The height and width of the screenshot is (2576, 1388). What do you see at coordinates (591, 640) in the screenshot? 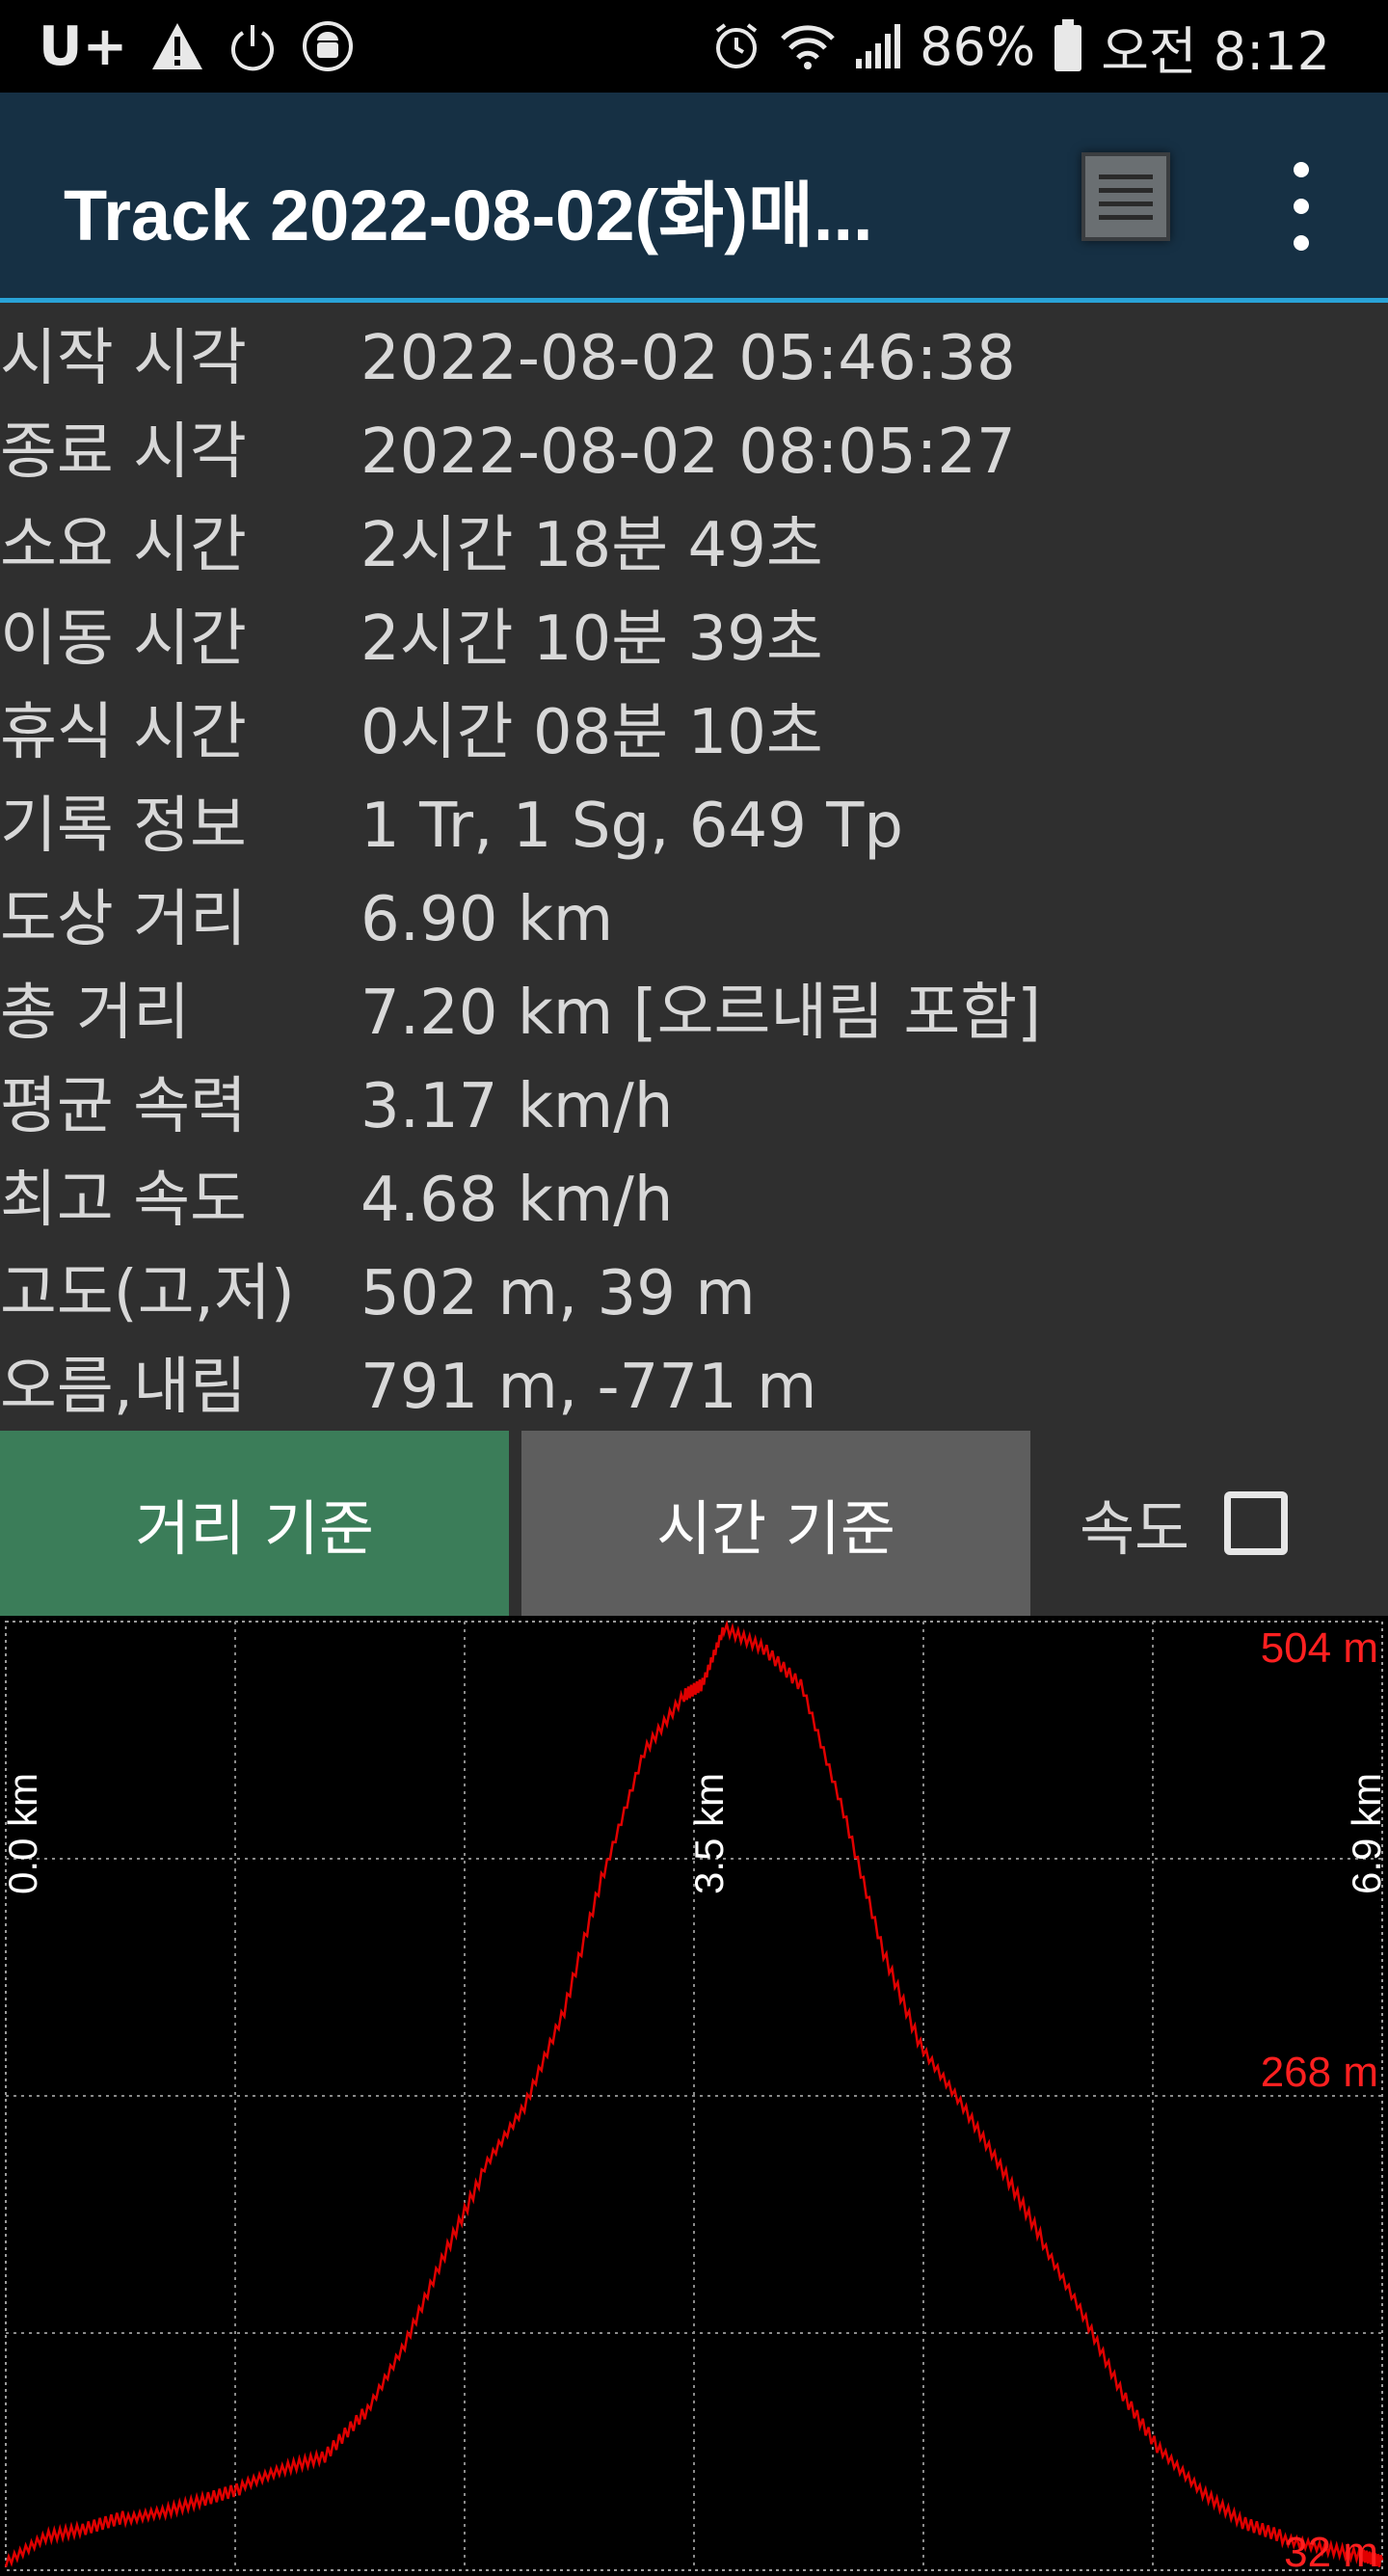
I see `info-value: 2시간 10분 39초` at bounding box center [591, 640].